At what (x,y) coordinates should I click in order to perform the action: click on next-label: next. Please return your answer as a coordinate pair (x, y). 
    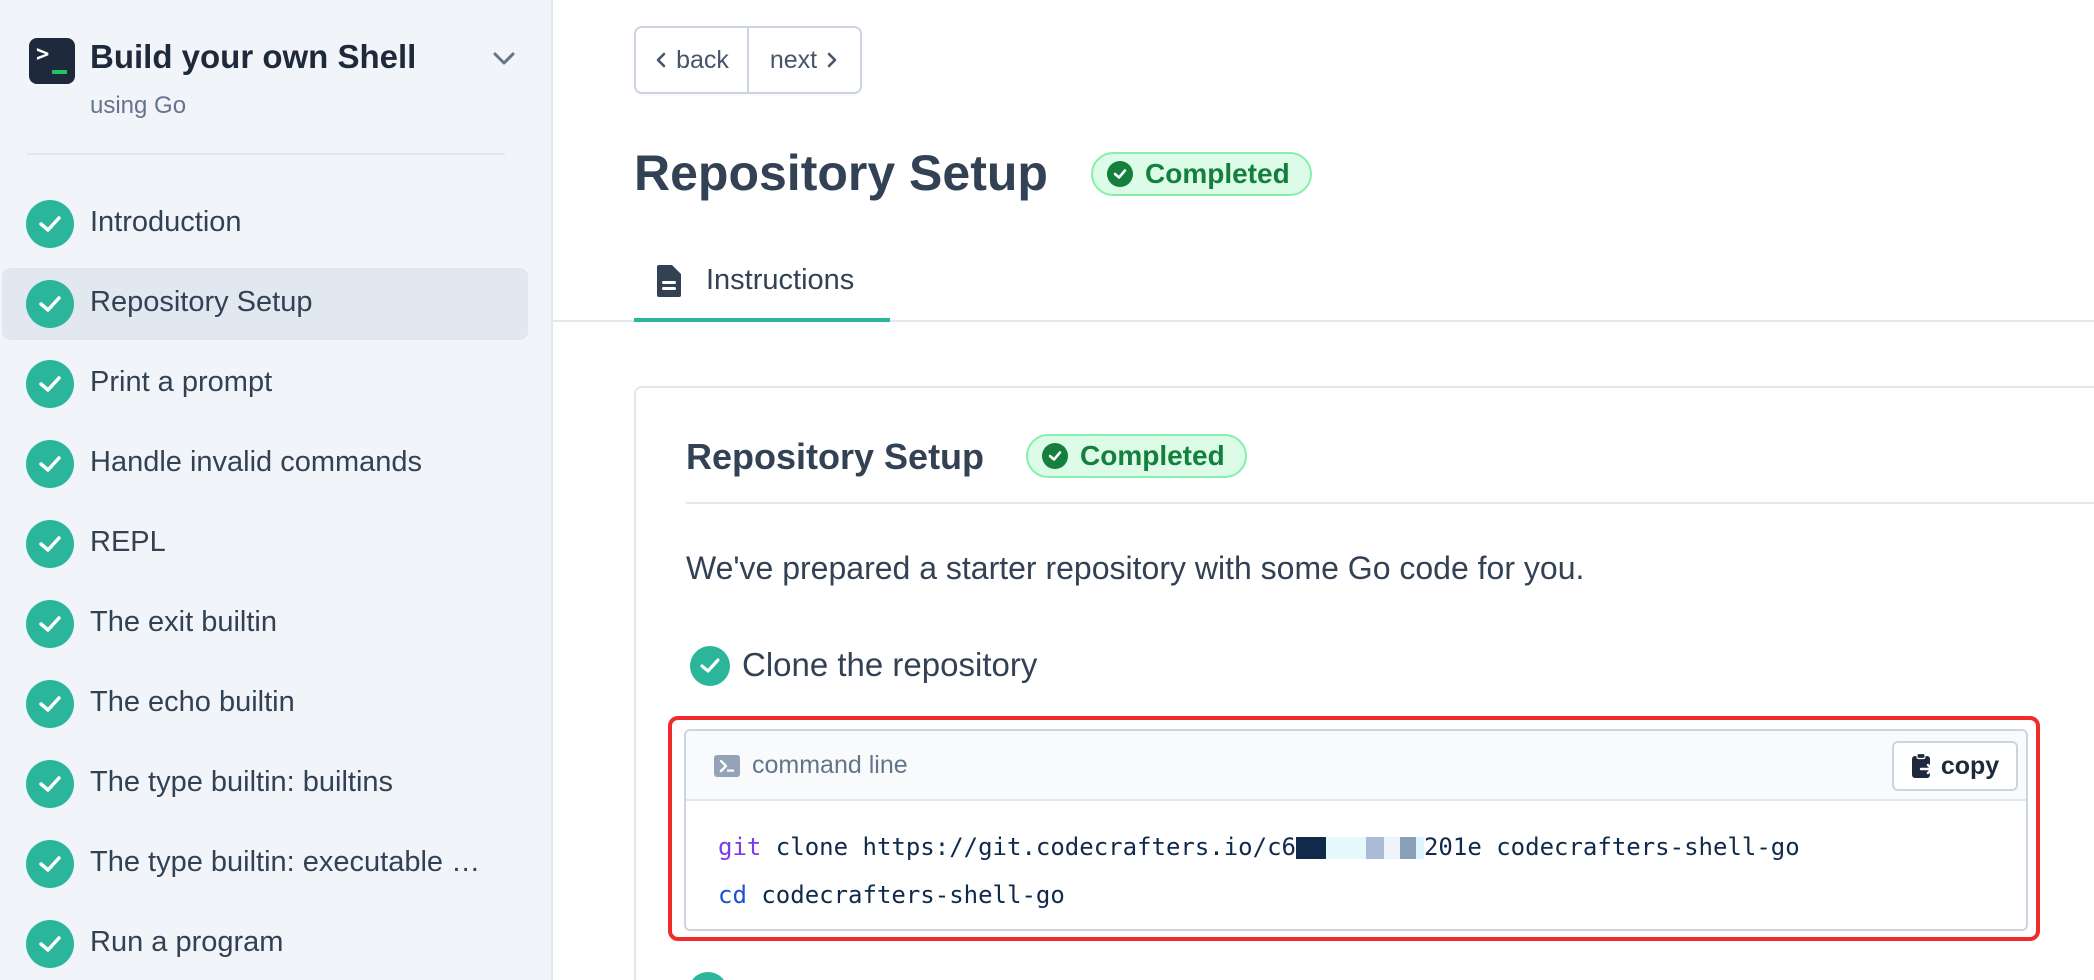
    Looking at the image, I should click on (793, 59).